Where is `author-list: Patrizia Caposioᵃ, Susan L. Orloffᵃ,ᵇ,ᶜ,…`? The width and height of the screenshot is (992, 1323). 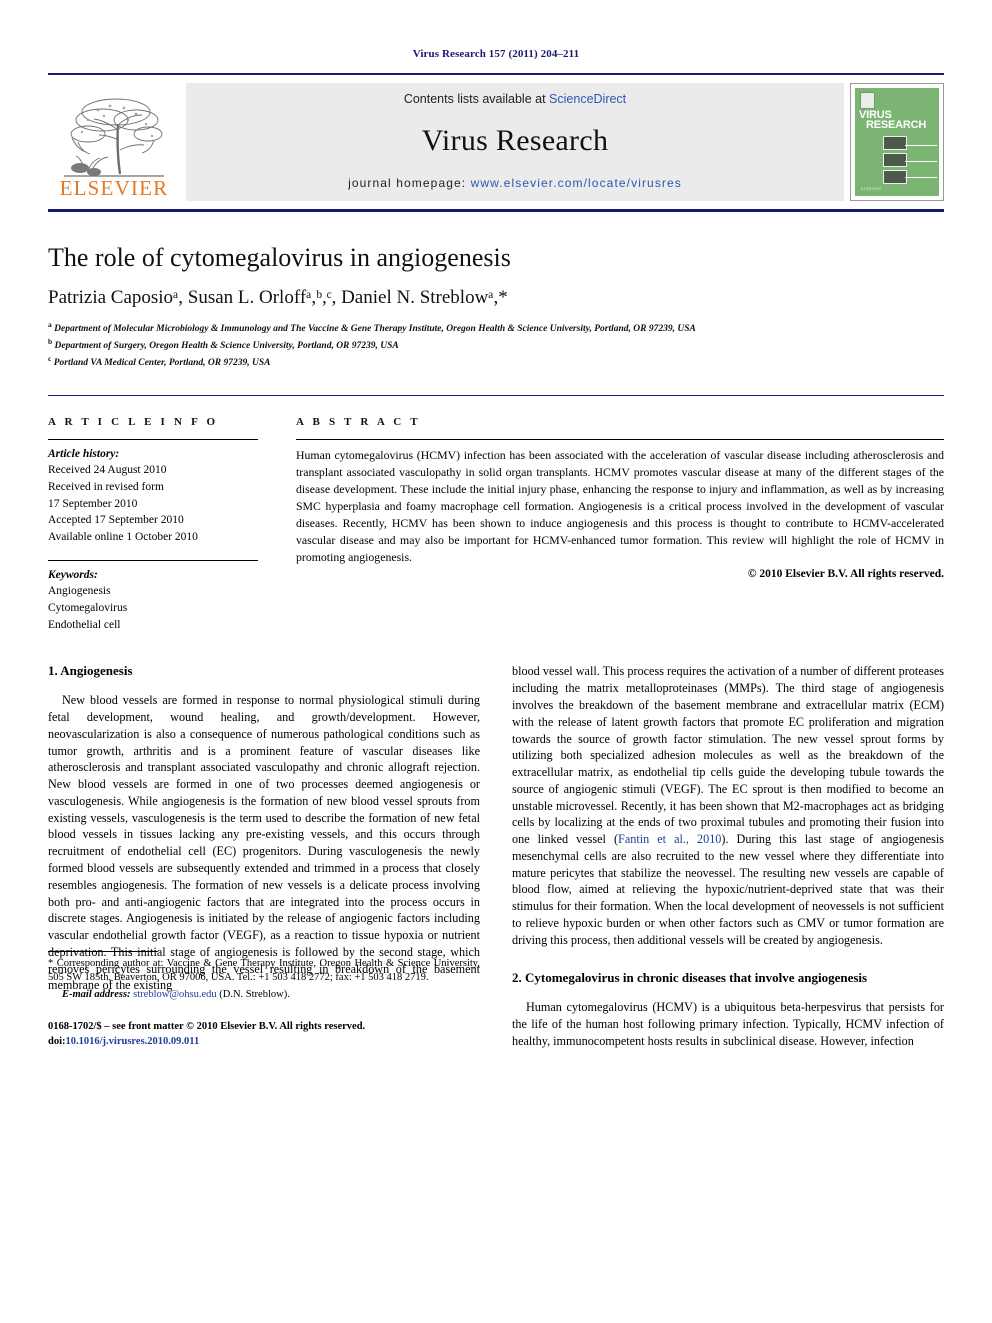
author-list: Patrizia Caposioᵃ, Susan L. Orloffᵃ,ᵇ,ᶜ,… is located at coordinates (278, 298).